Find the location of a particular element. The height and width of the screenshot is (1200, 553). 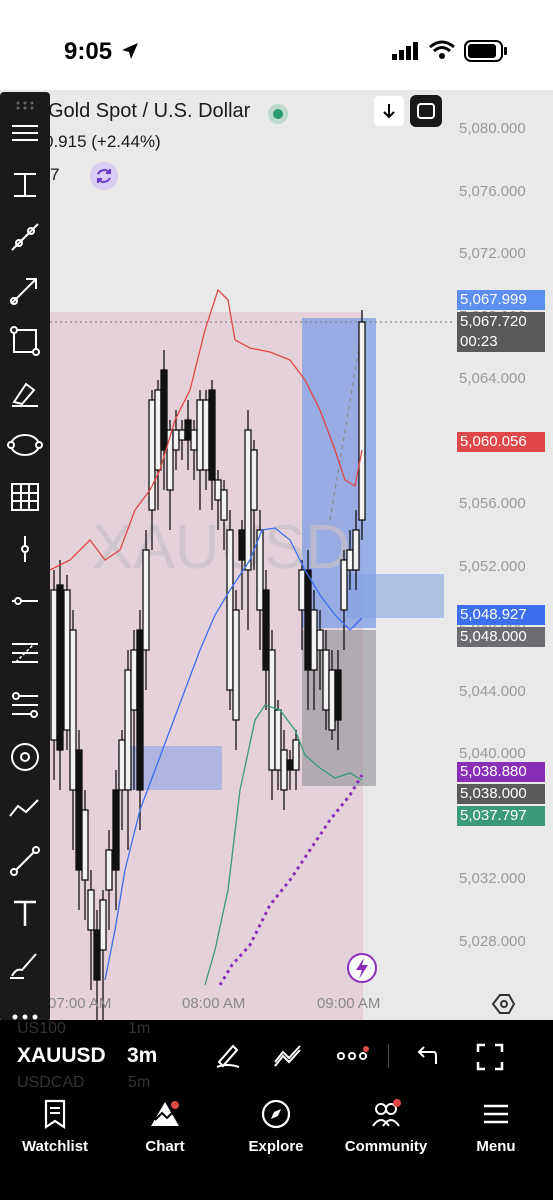

battery-icon is located at coordinates (485, 51).